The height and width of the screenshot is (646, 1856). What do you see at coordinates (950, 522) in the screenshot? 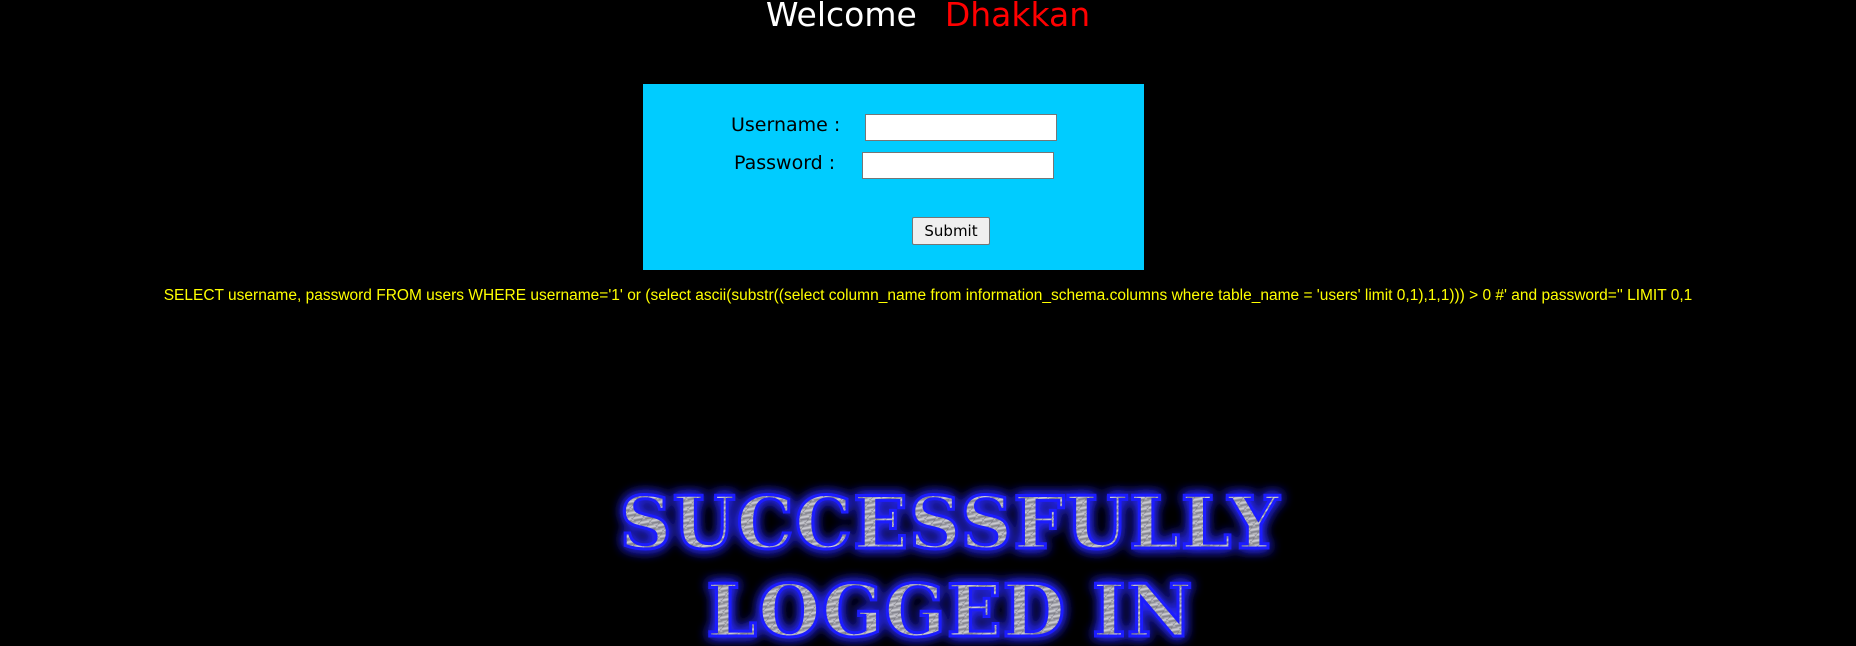
I see `banner-line-1: SUCCESSFULLY` at bounding box center [950, 522].